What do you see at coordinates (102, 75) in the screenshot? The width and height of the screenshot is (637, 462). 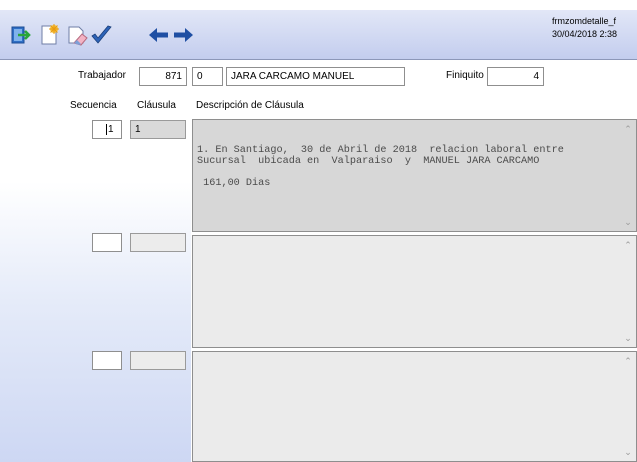 I see `trabajador-label: Trabajador` at bounding box center [102, 75].